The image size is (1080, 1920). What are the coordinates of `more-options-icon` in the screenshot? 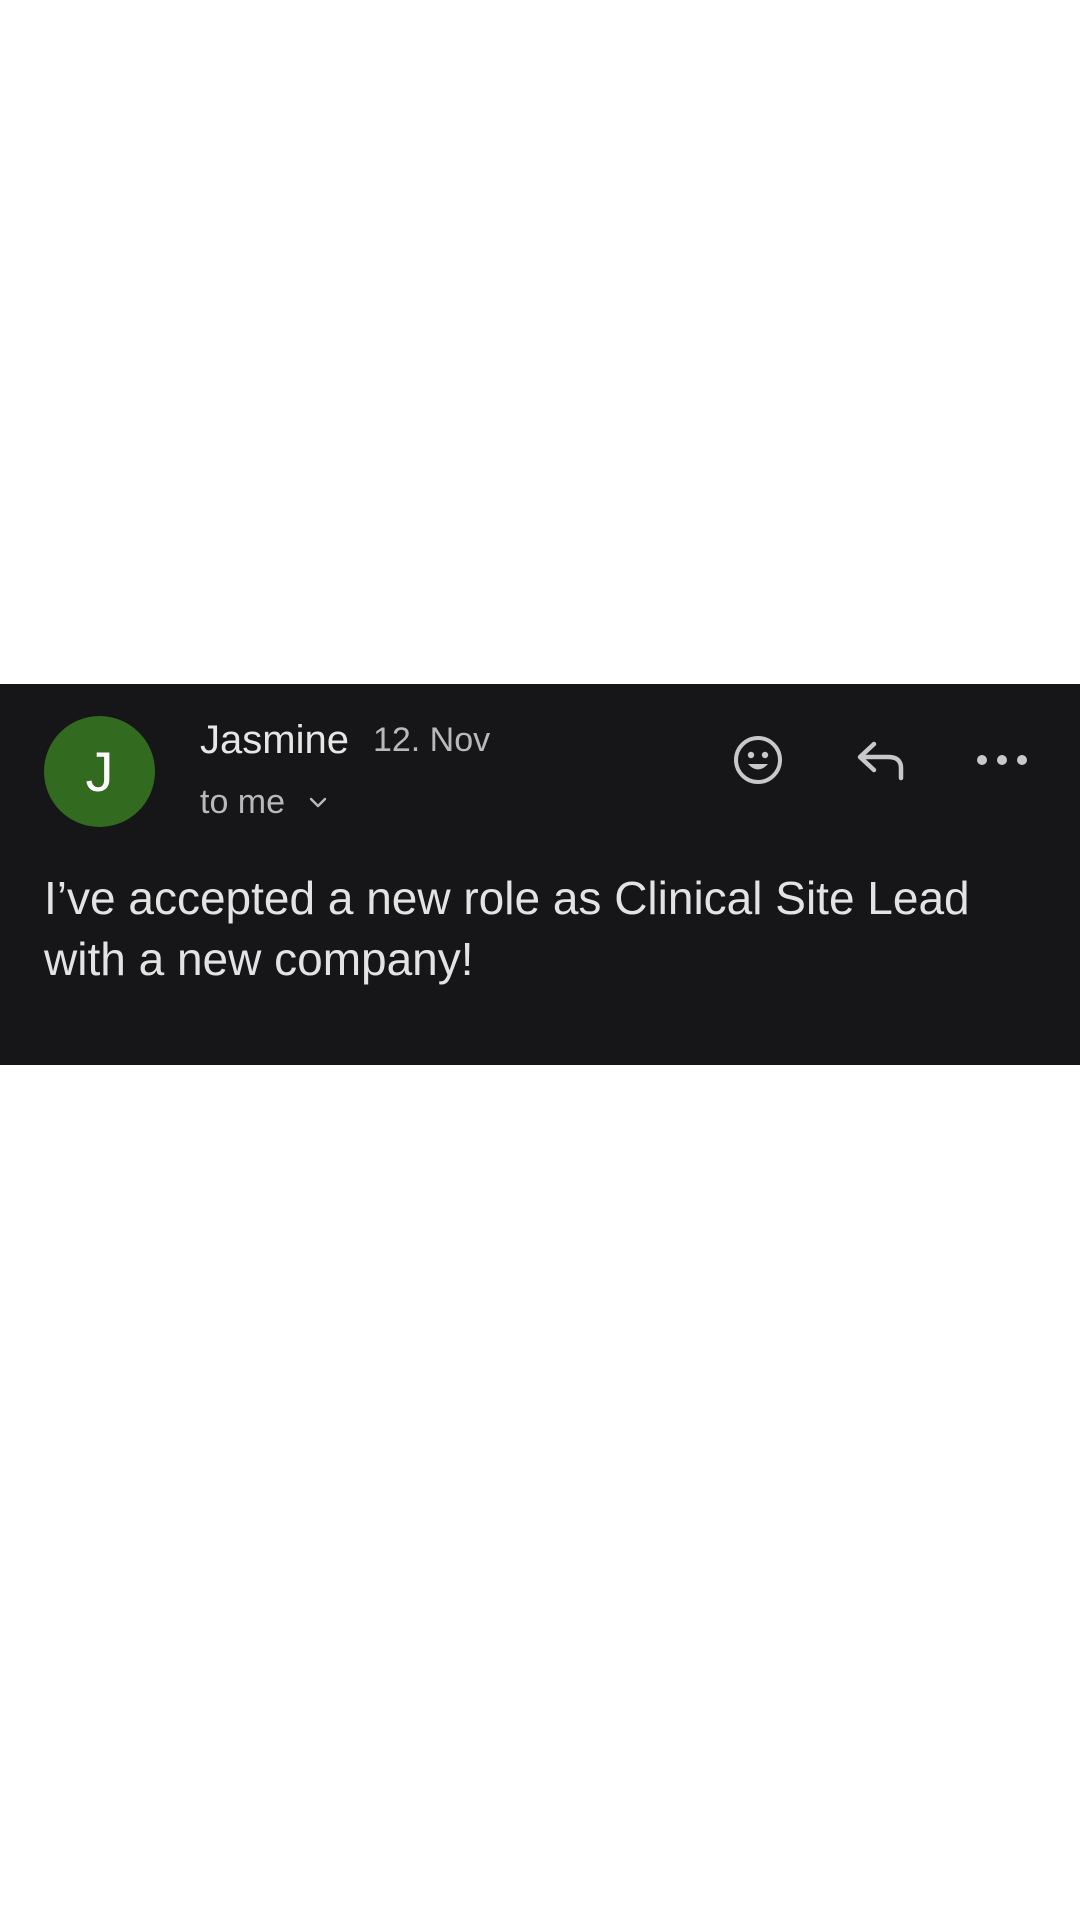 It's located at (1002, 760).